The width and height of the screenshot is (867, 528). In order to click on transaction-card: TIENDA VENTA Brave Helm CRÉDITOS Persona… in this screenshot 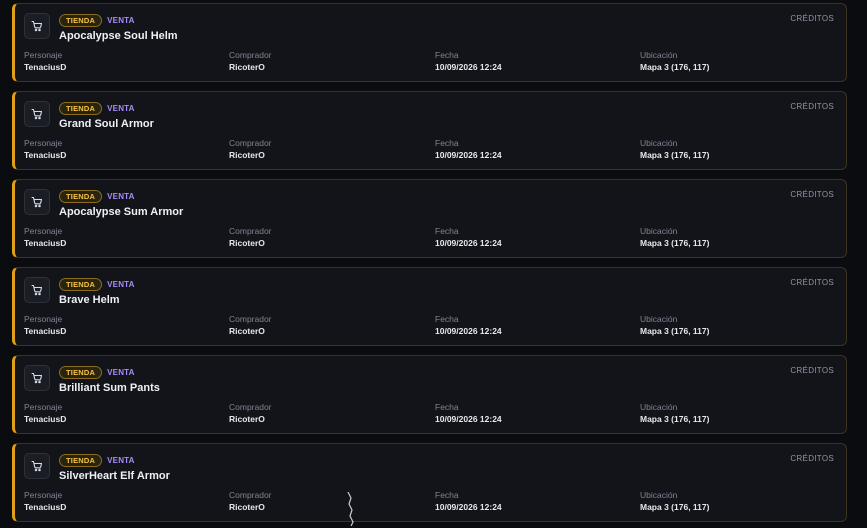, I will do `click(429, 306)`.